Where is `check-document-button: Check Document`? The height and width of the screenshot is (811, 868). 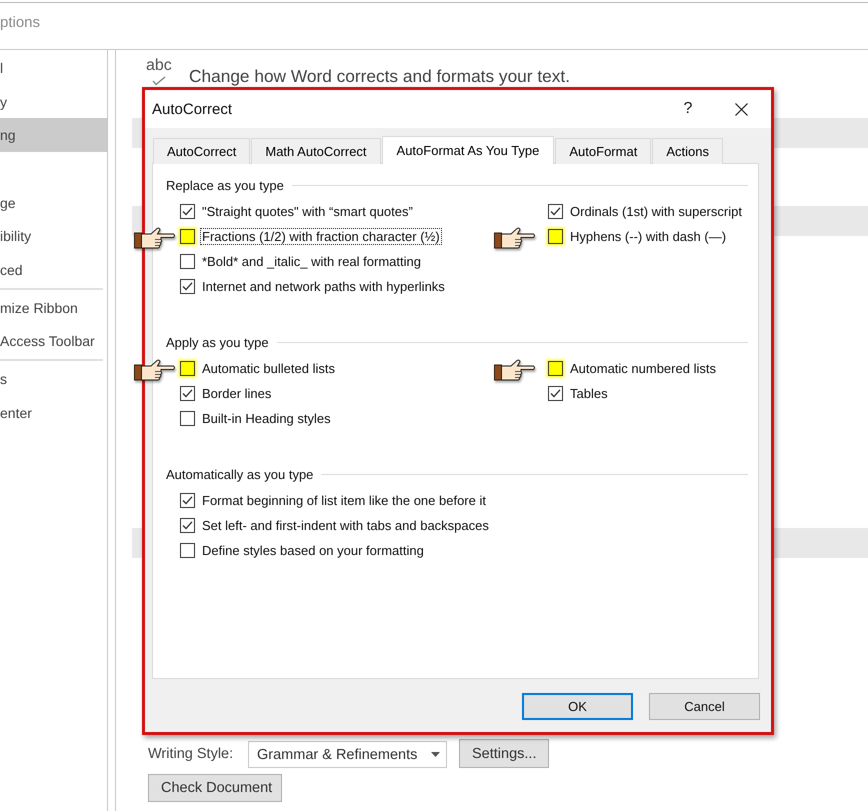 check-document-button: Check Document is located at coordinates (215, 788).